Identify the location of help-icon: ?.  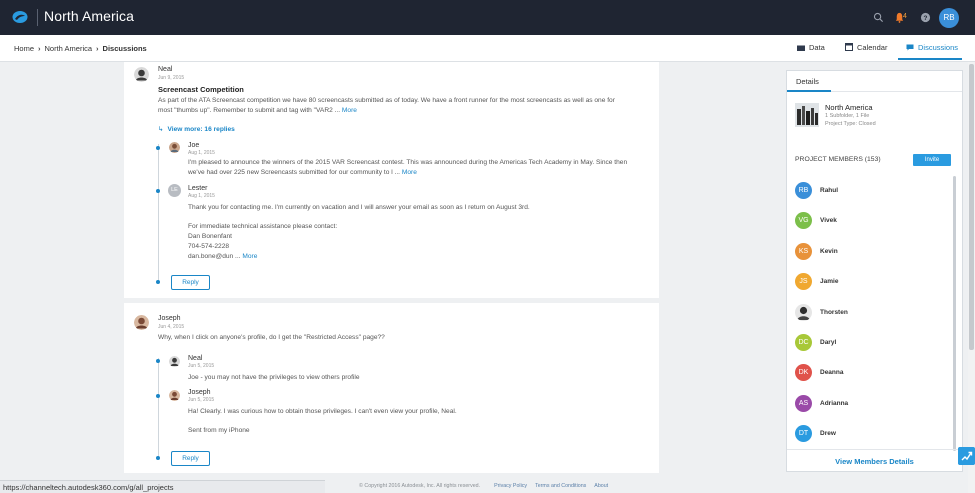
(925, 17).